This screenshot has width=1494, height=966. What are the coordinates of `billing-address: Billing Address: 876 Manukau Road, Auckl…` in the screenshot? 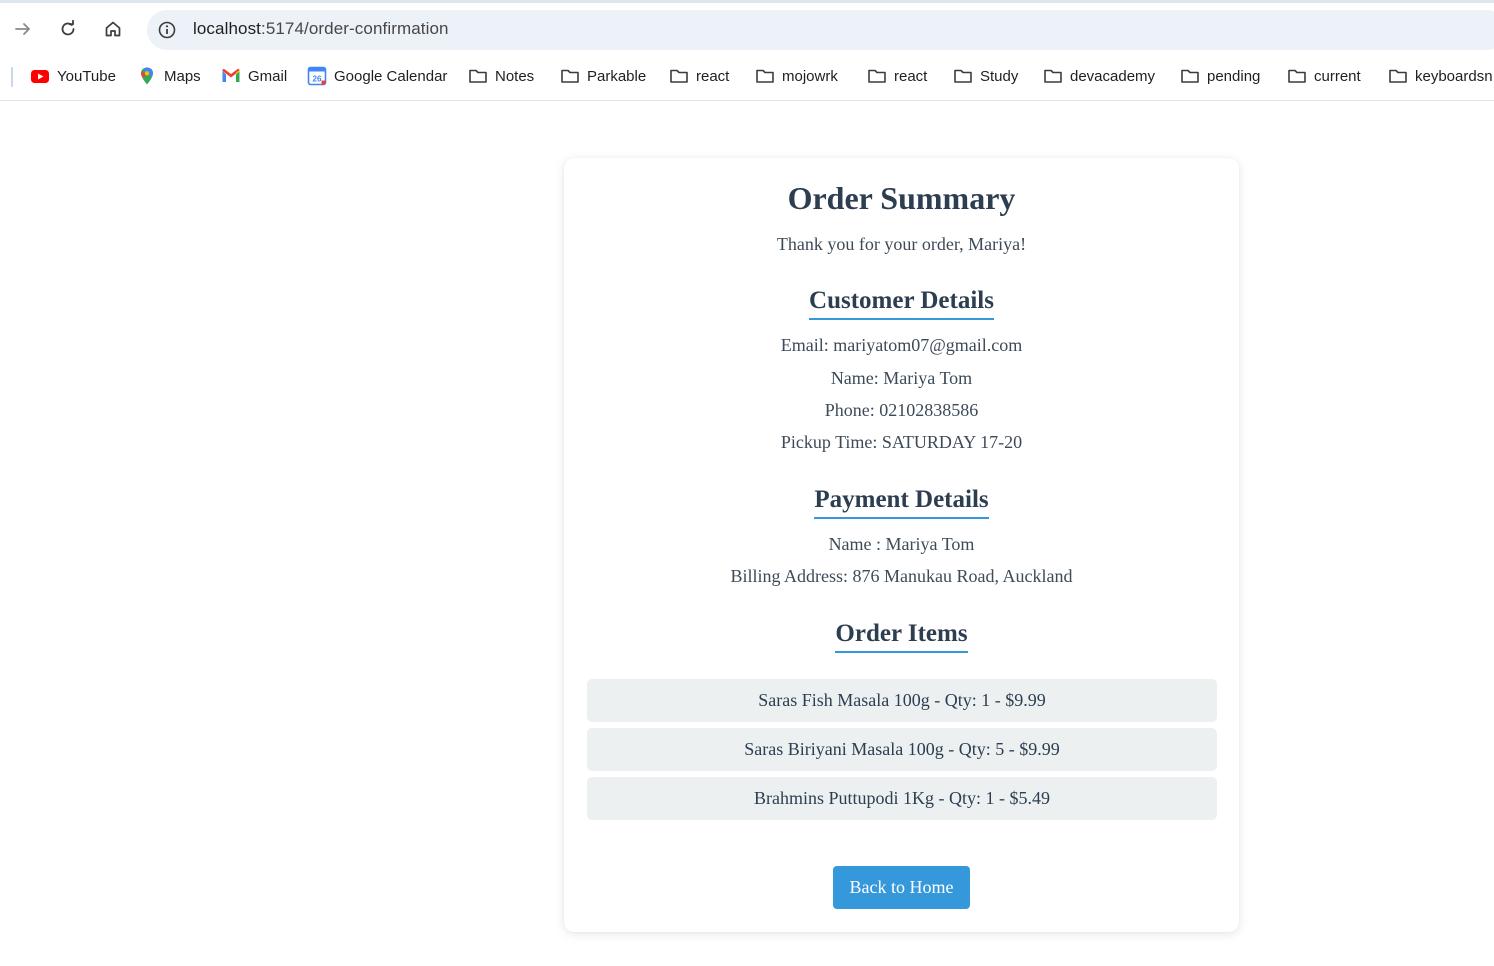 It's located at (901, 576).